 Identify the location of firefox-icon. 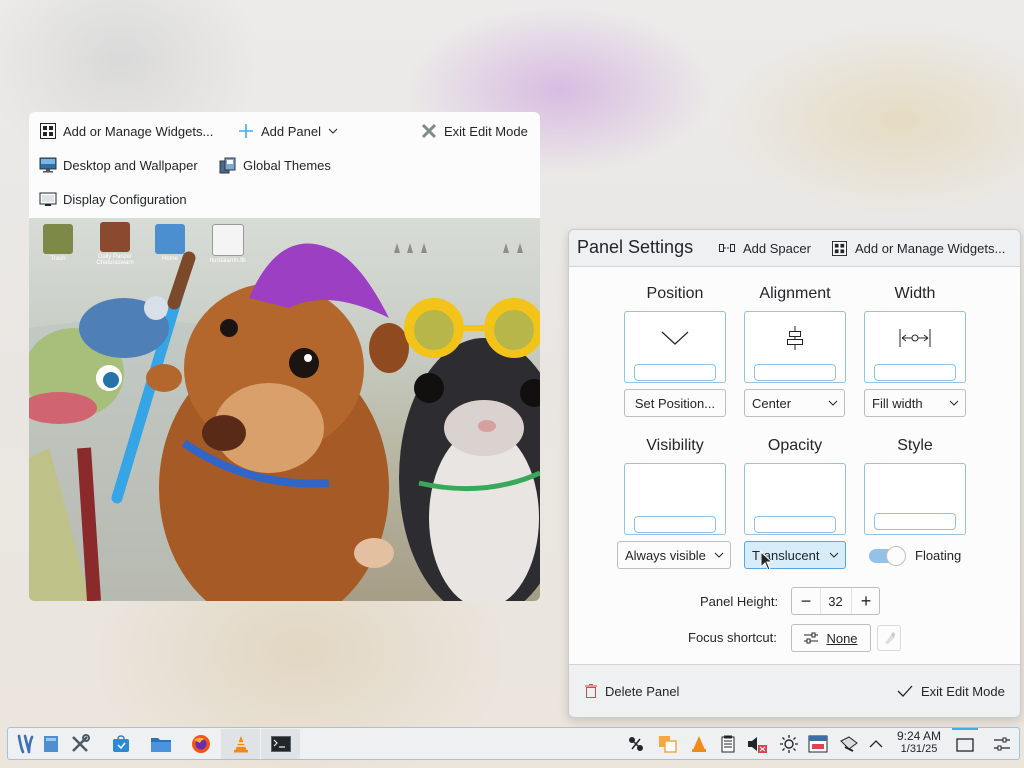
(201, 744).